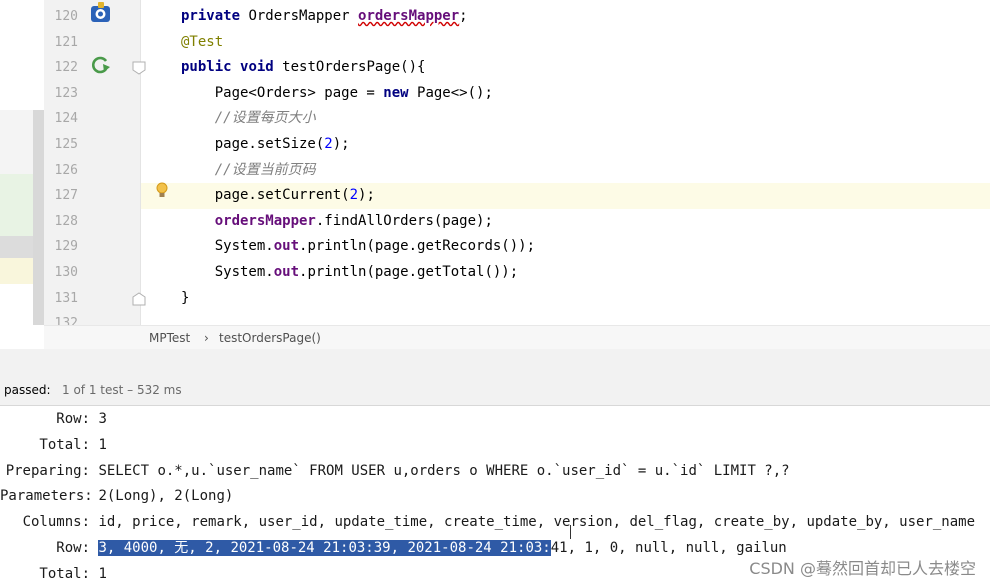 Image resolution: width=990 pixels, height=587 pixels. I want to click on line-number: 123, so click(66, 93).